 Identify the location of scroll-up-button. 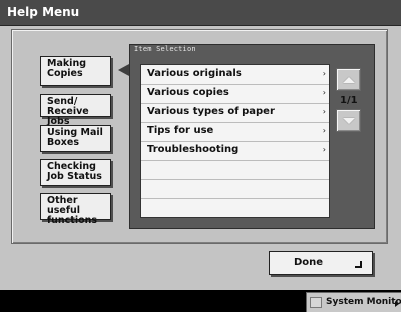
(348, 79).